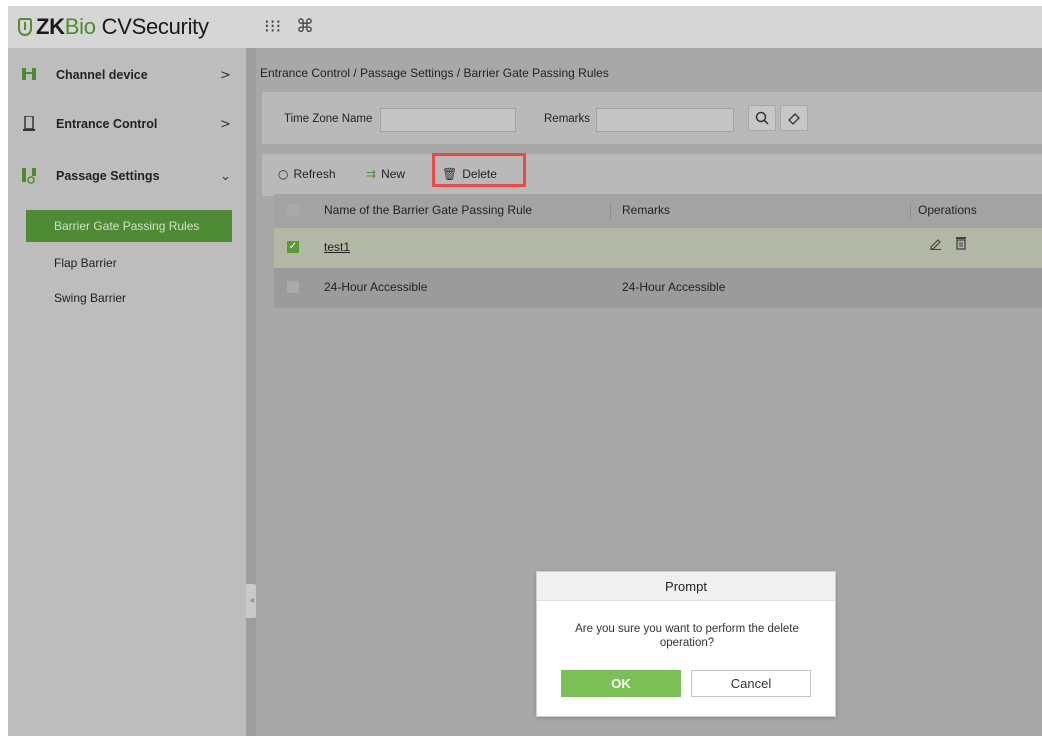  What do you see at coordinates (314, 174) in the screenshot?
I see `refresh-label: Refresh` at bounding box center [314, 174].